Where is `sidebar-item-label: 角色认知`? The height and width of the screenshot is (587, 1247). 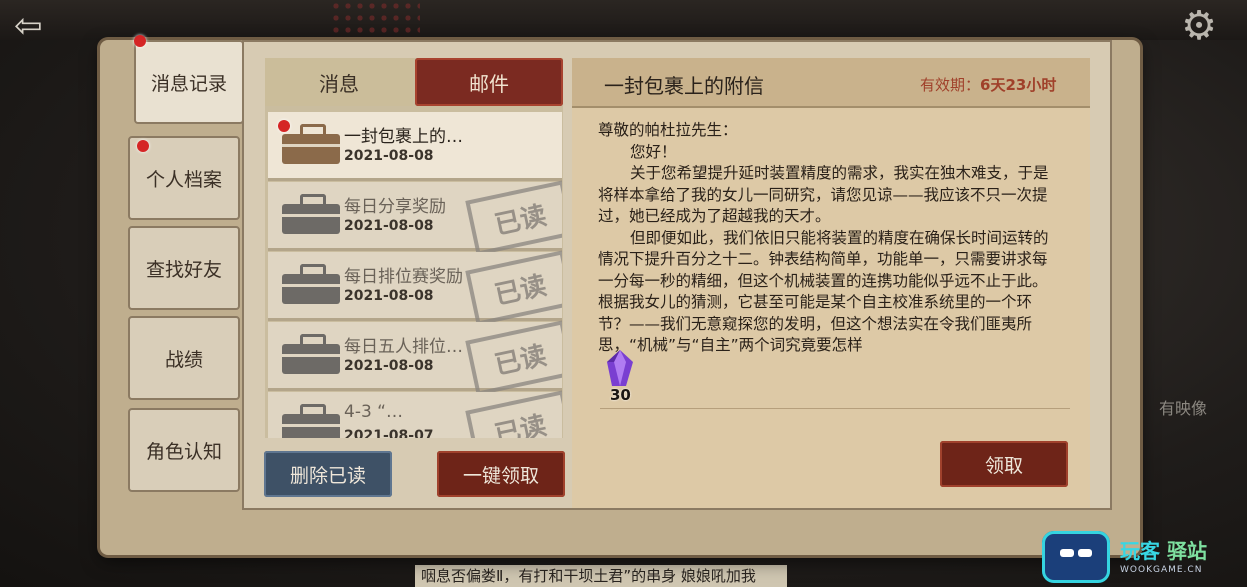 sidebar-item-label: 角色认知 is located at coordinates (183, 451).